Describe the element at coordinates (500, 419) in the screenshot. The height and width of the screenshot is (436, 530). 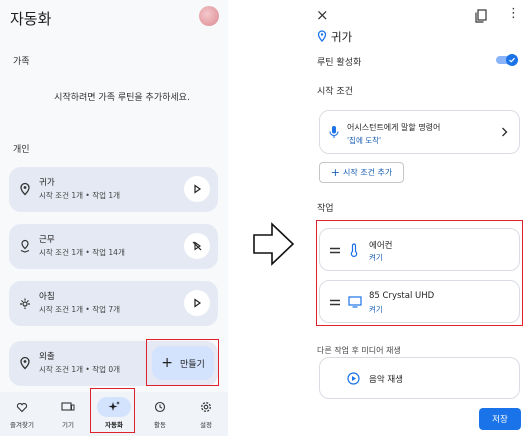
I see `save-button: 저장` at that location.